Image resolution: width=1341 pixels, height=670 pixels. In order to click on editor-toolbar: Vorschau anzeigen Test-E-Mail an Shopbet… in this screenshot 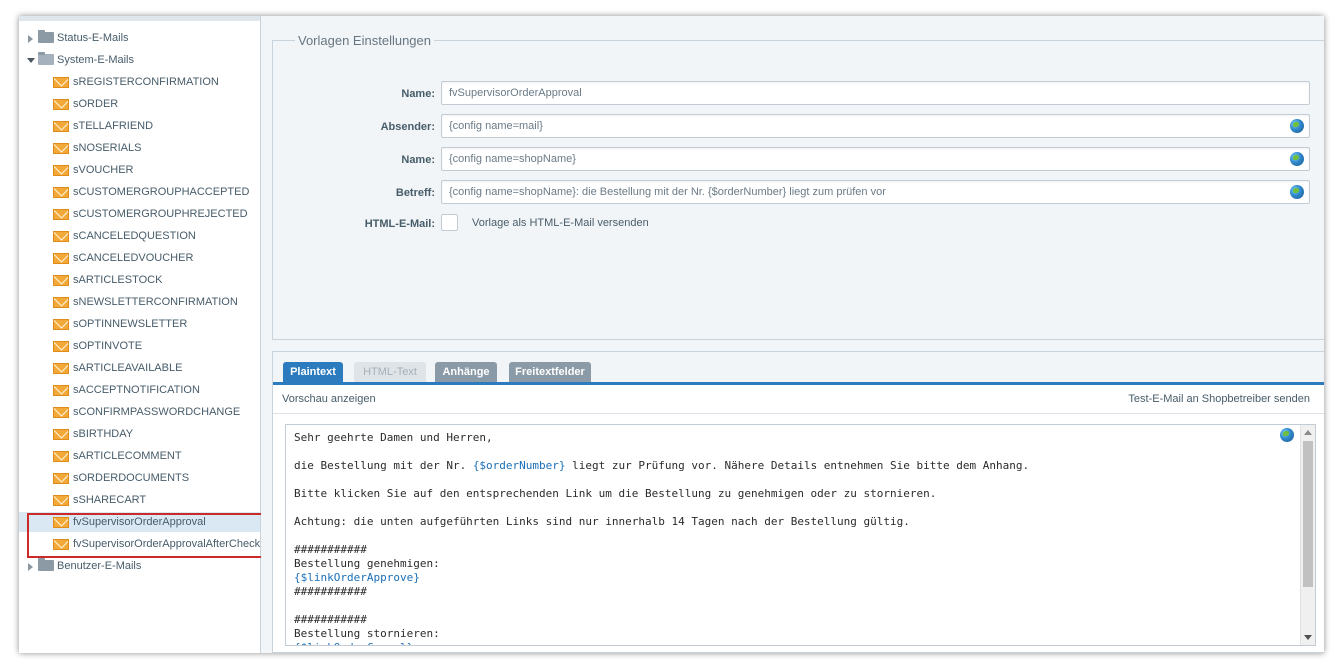, I will do `click(798, 399)`.